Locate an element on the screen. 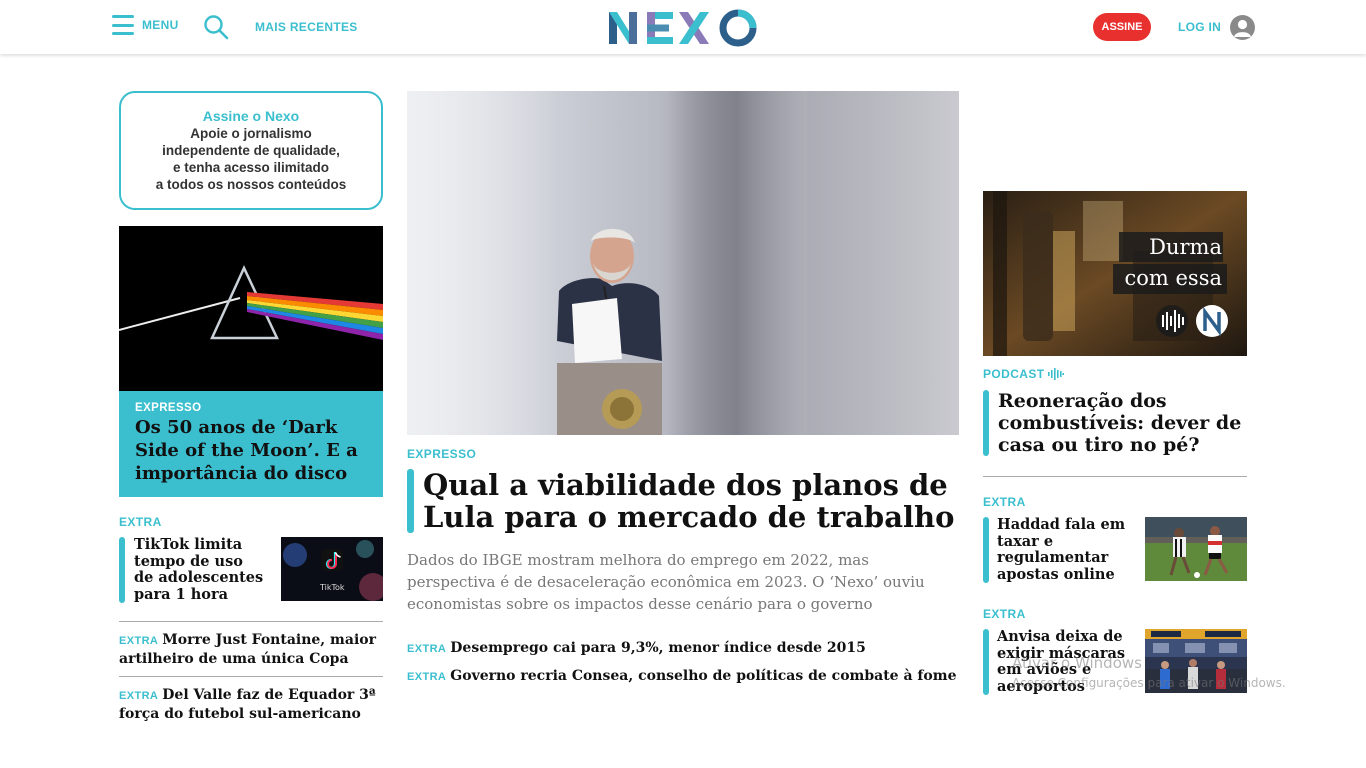 This screenshot has height=768, width=1366. feature-kicker: EXPRESSO is located at coordinates (168, 408).